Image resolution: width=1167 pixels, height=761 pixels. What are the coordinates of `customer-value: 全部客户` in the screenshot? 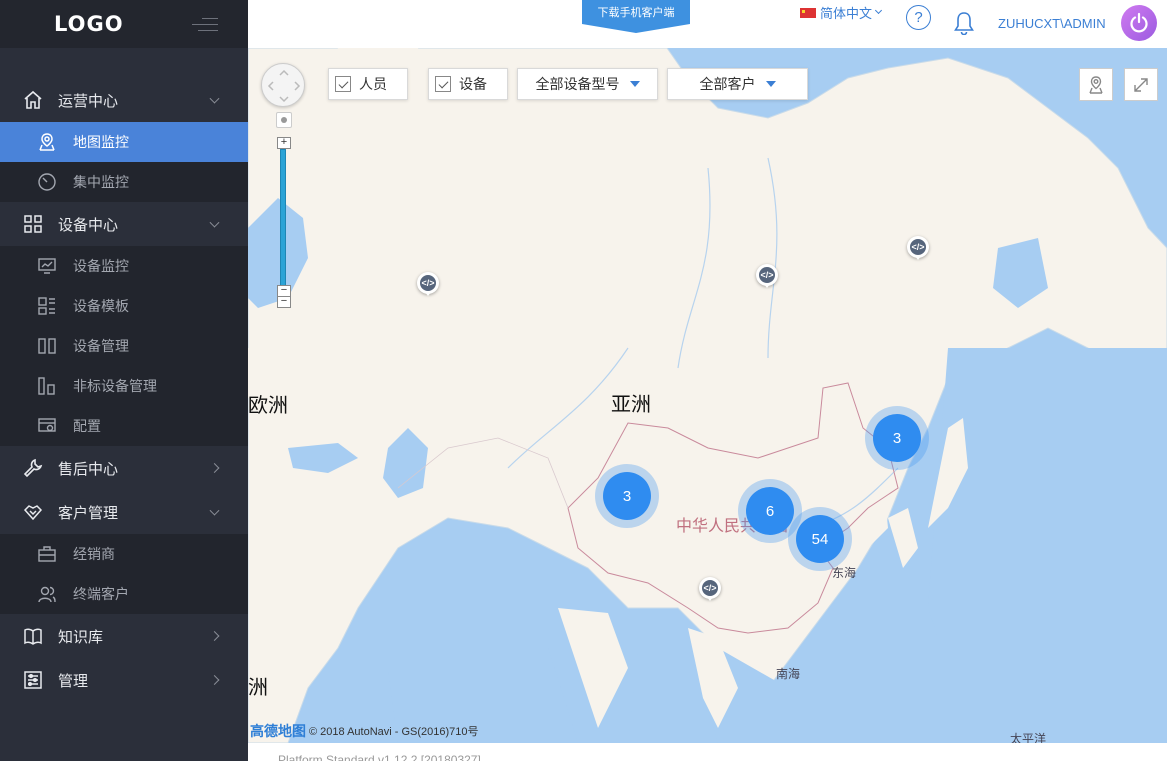 It's located at (727, 84).